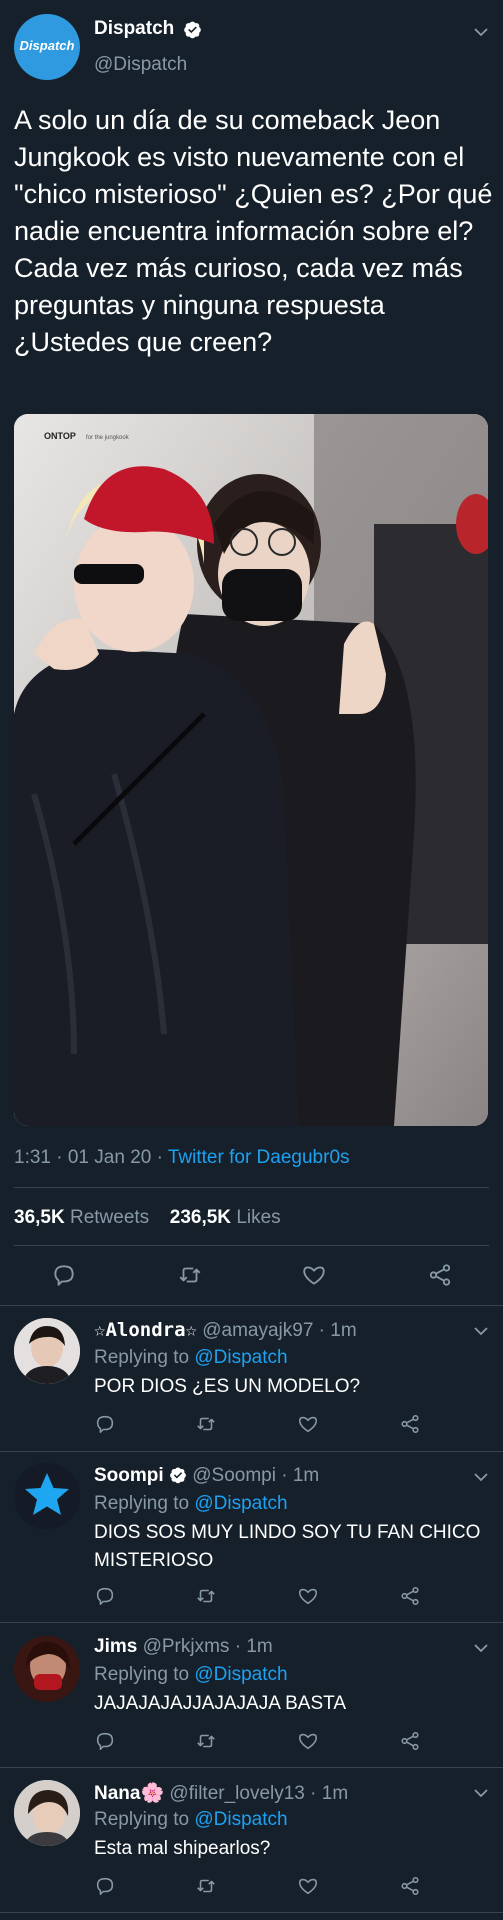 This screenshot has height=1920, width=503. Describe the element at coordinates (200, 1217) in the screenshot. I see `likes-count: 236,5K` at that location.